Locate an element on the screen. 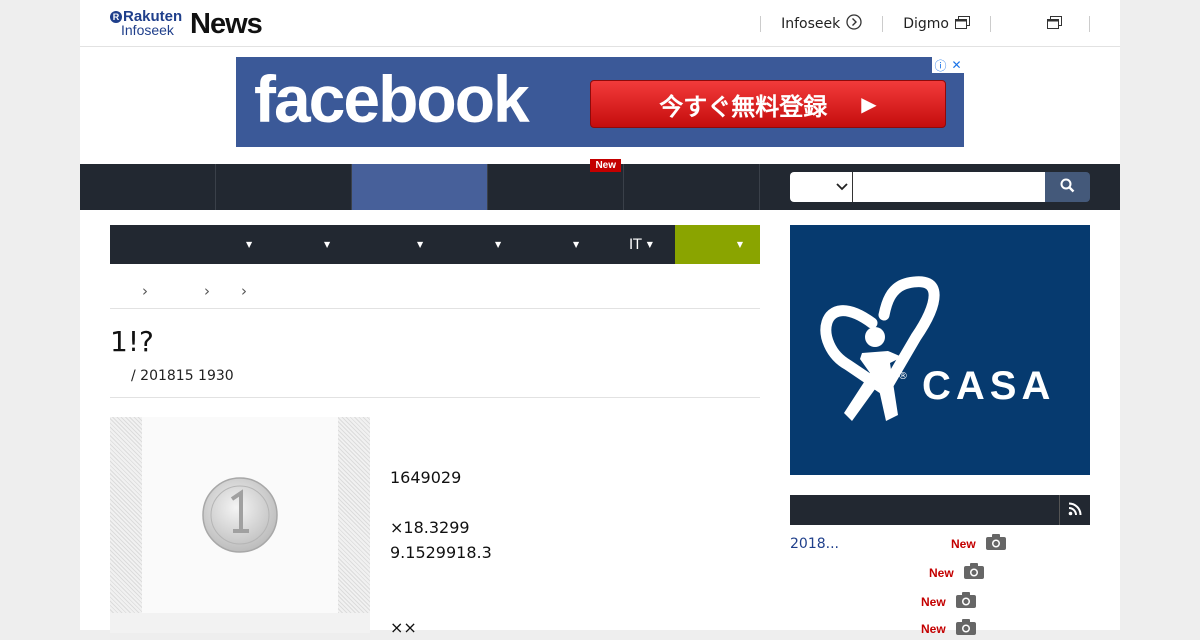 The height and width of the screenshot is (640, 1200). search-scope-select is located at coordinates (821, 187).